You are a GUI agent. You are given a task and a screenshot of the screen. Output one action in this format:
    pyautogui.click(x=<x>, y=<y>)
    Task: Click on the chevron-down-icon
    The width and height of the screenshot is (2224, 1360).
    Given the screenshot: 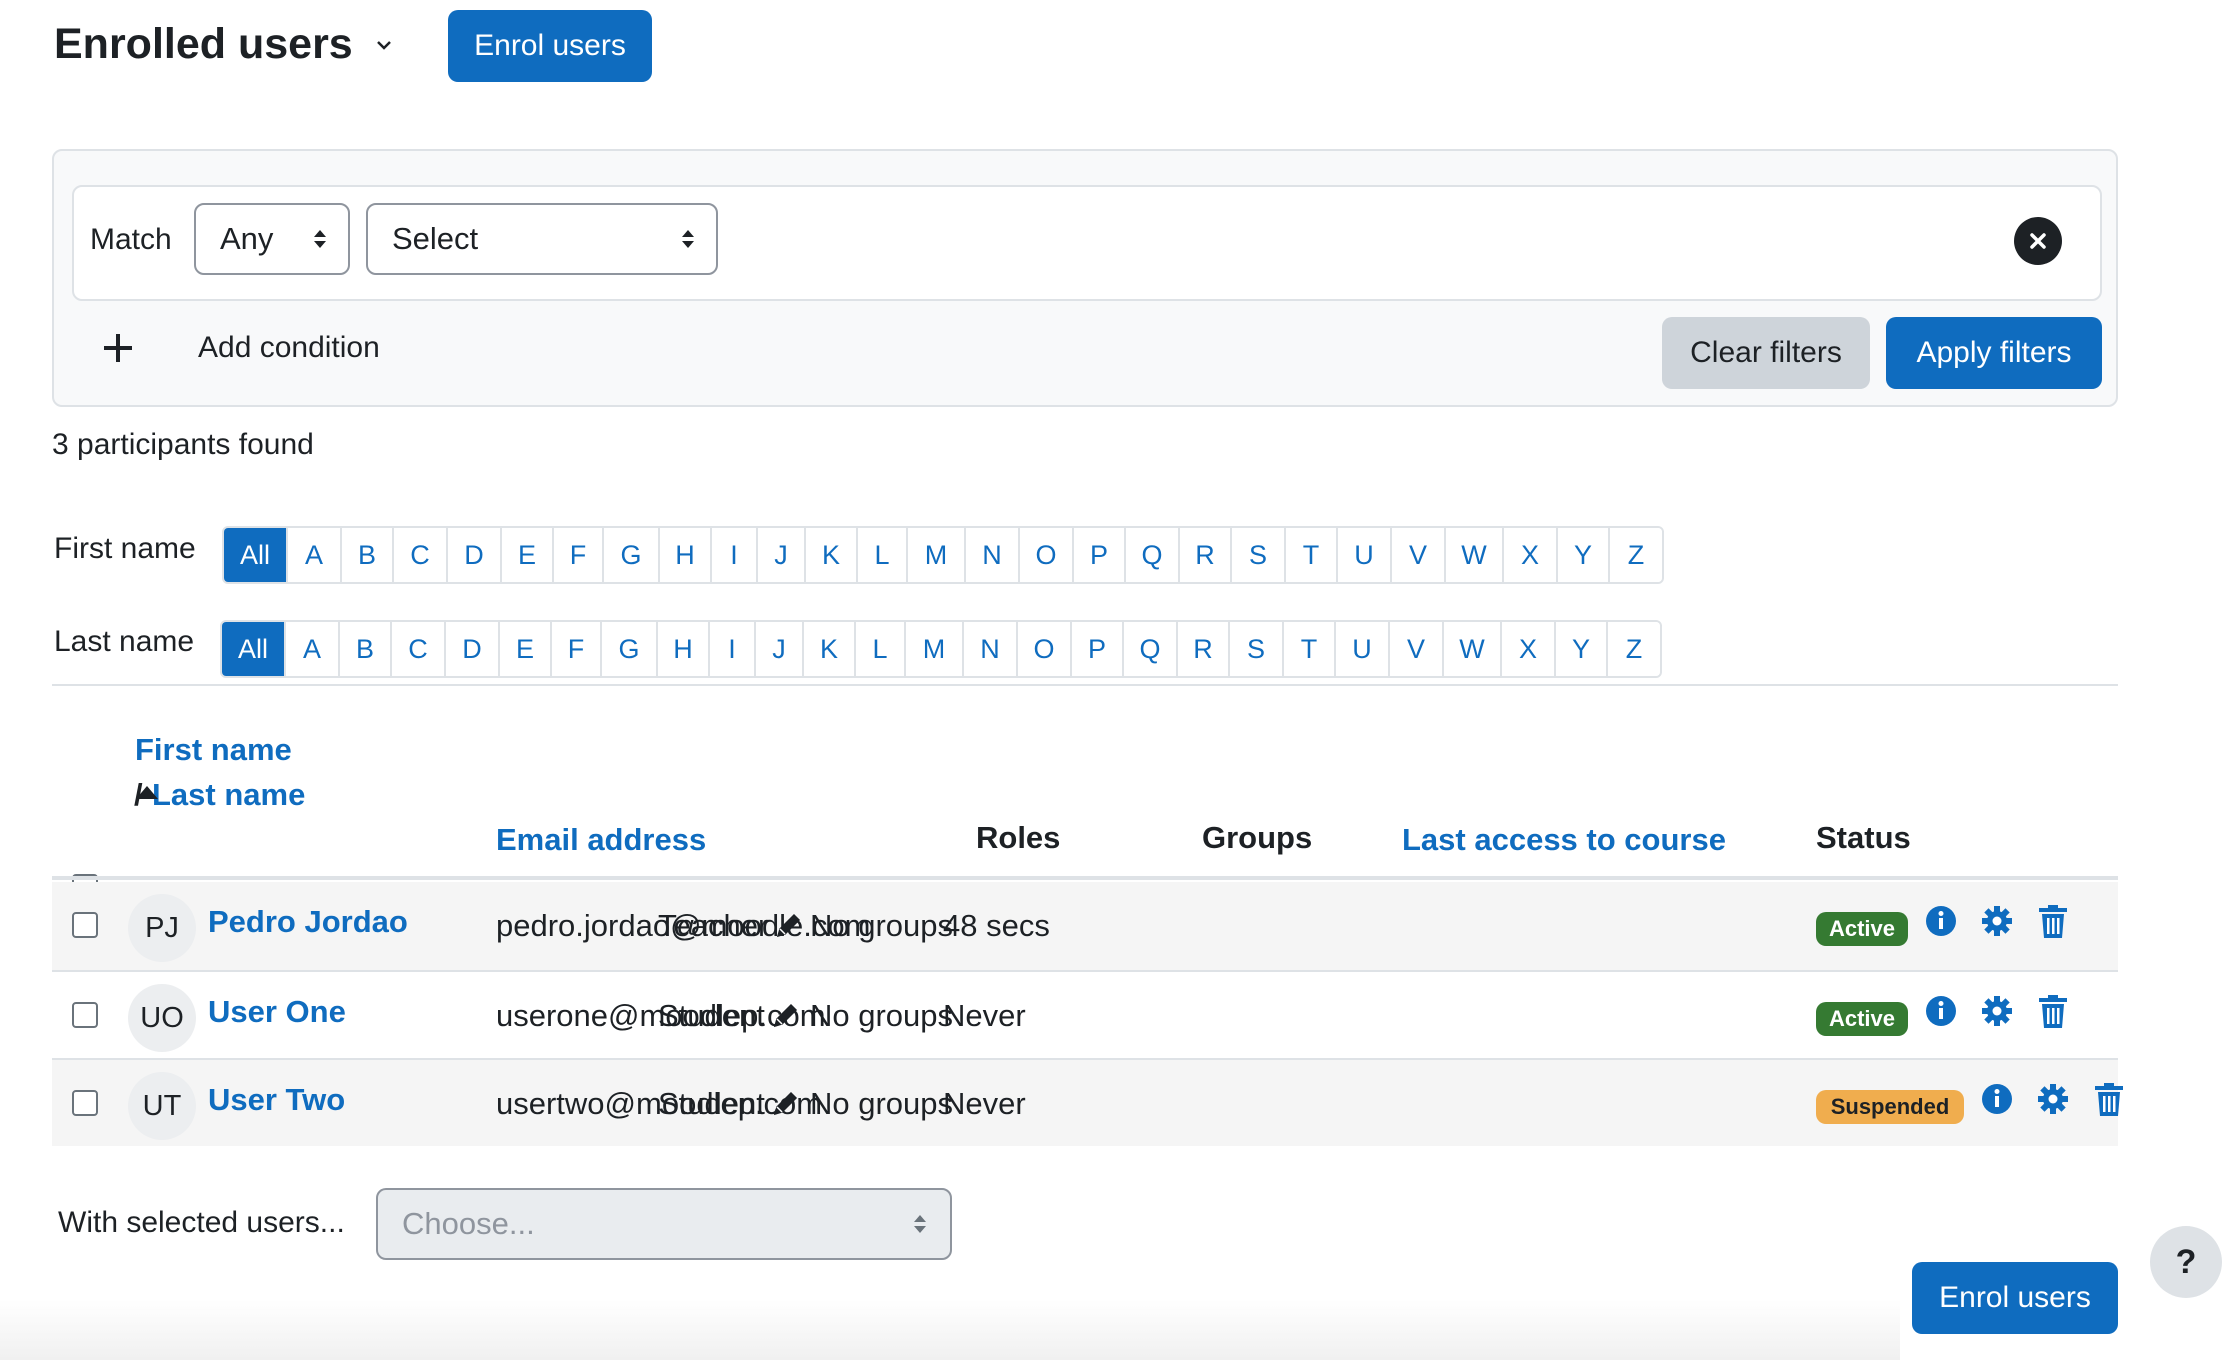 What is the action you would take?
    pyautogui.click(x=384, y=45)
    